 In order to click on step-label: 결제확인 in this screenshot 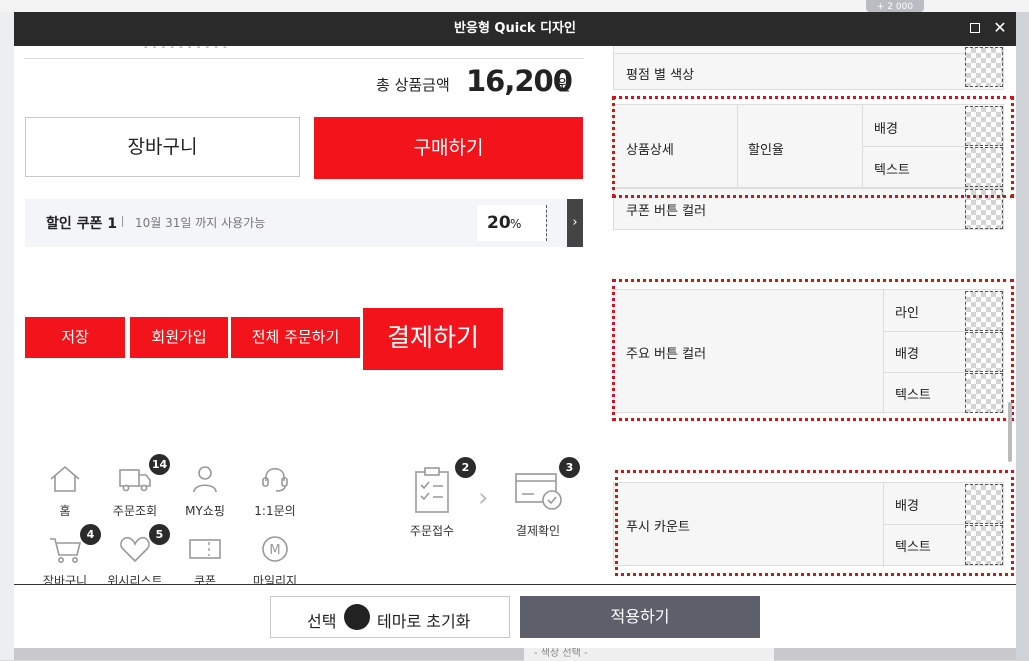, I will do `click(538, 531)`.